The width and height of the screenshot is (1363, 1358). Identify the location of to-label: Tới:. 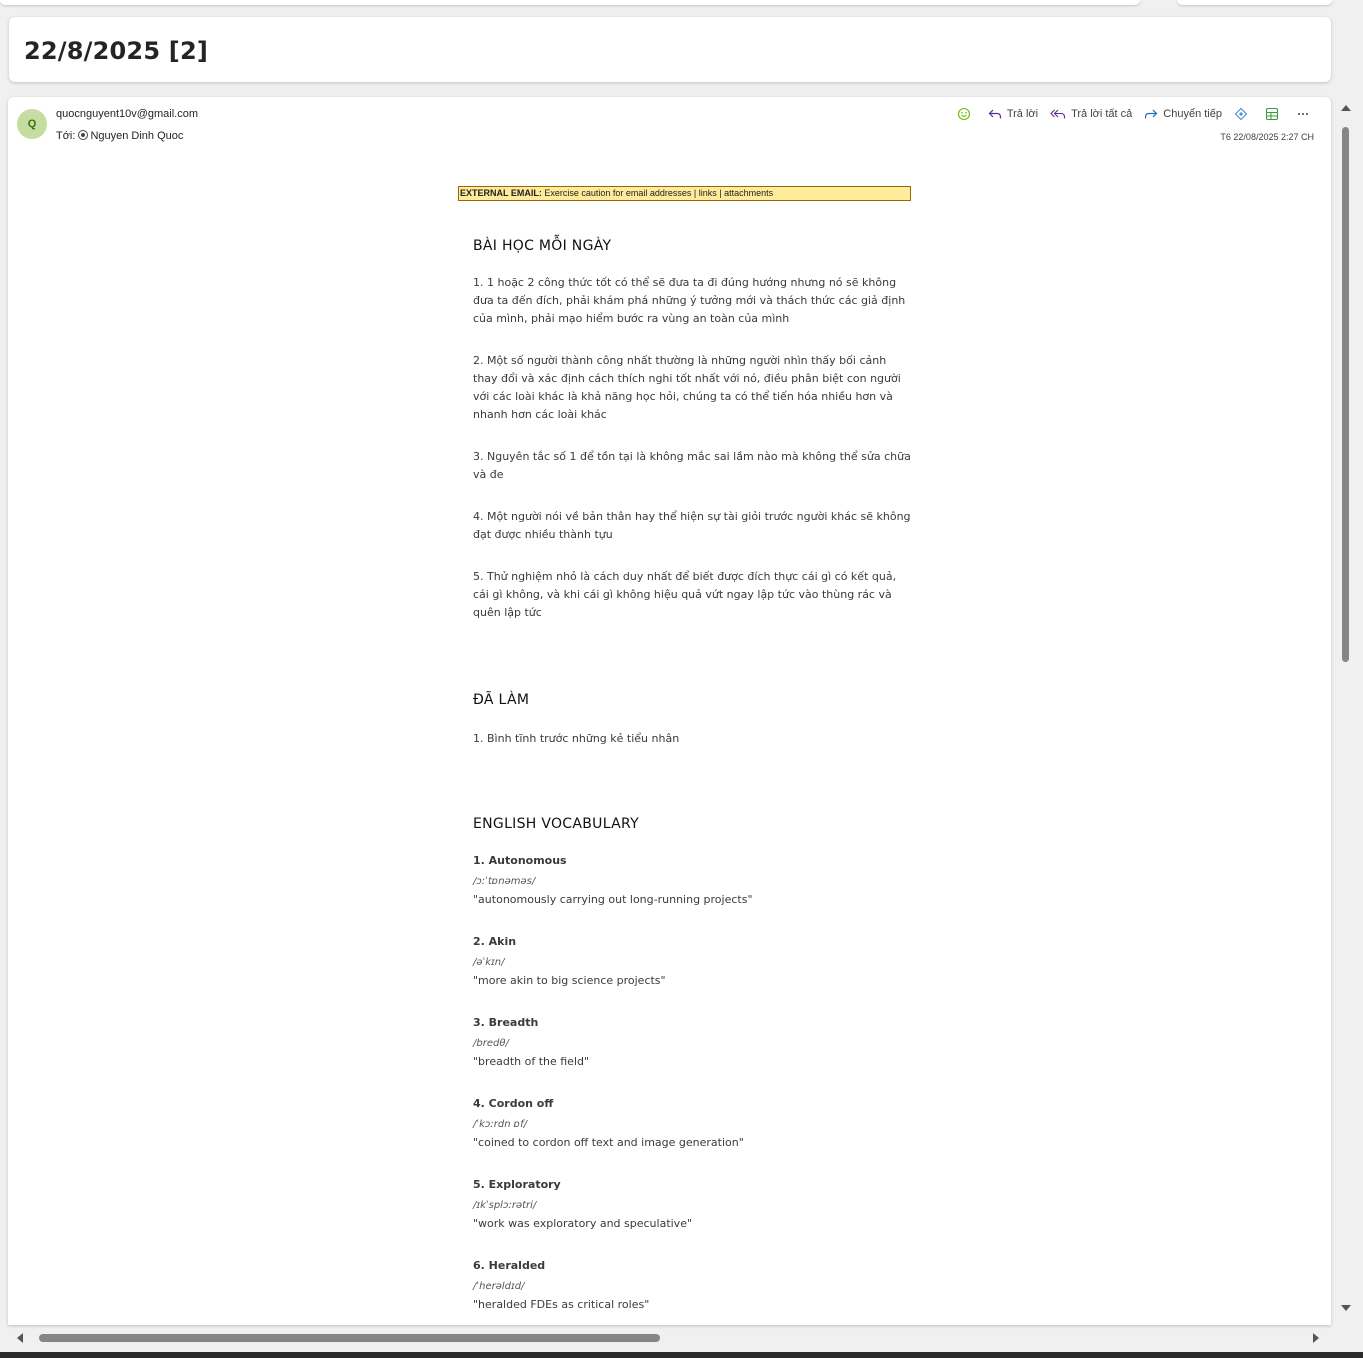
(66, 136).